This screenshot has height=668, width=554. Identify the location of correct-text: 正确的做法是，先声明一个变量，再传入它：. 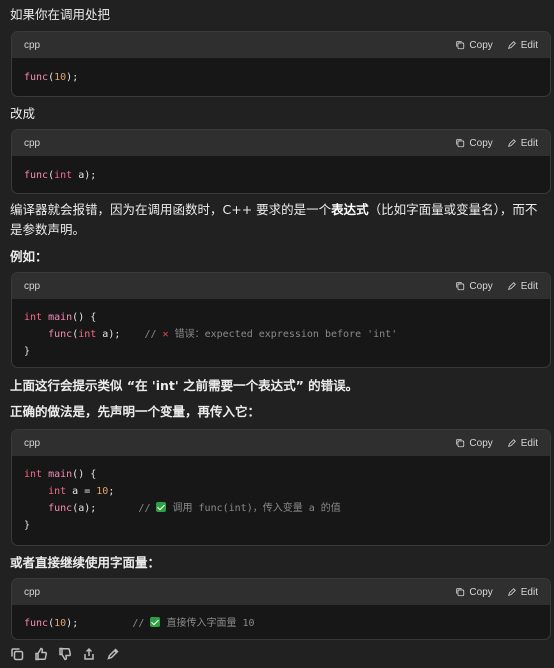
(135, 411).